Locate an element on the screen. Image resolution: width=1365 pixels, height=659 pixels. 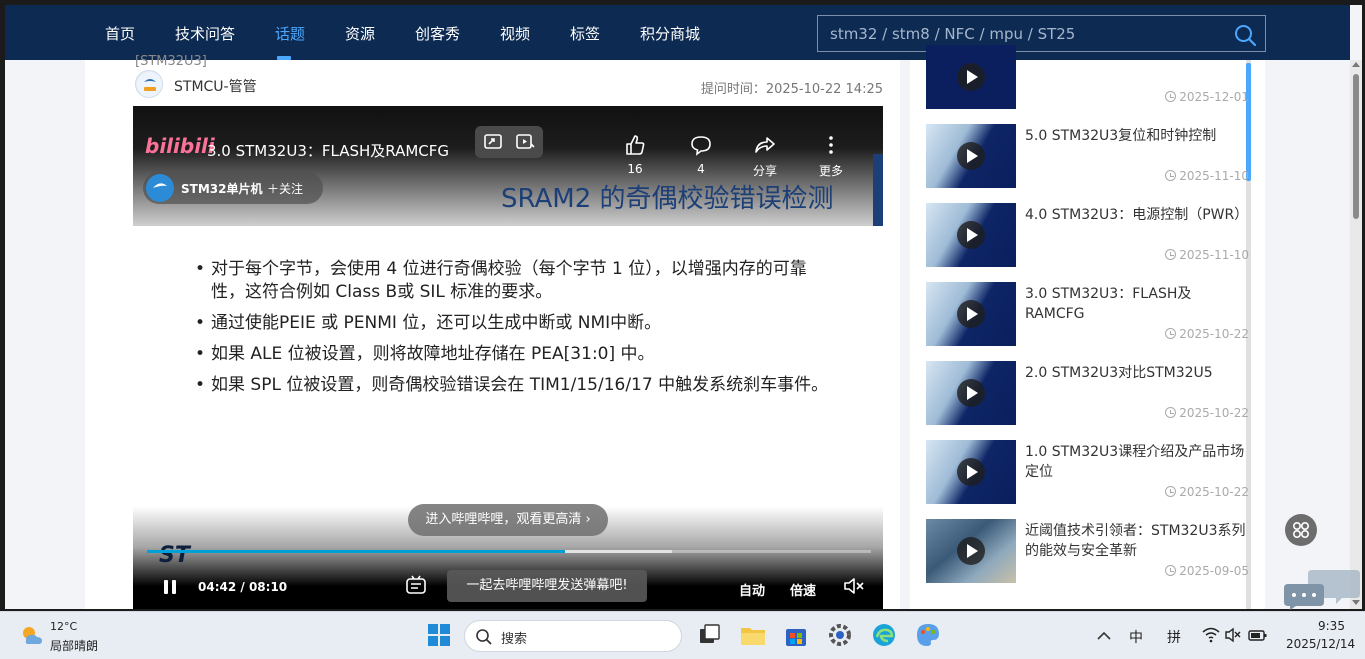
quality-button: 自动 is located at coordinates (752, 589).